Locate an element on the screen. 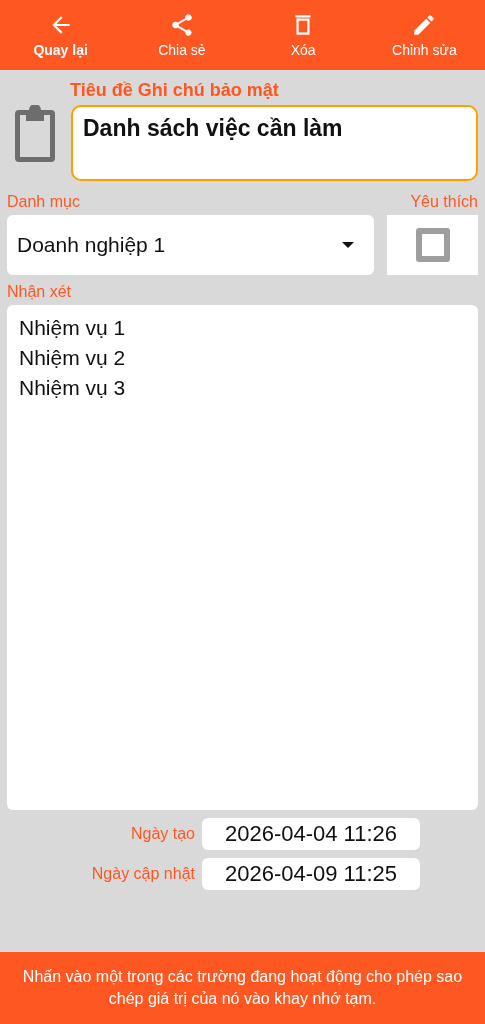 The image size is (485, 1024). date-label: Ngày tạo is located at coordinates (162, 834).